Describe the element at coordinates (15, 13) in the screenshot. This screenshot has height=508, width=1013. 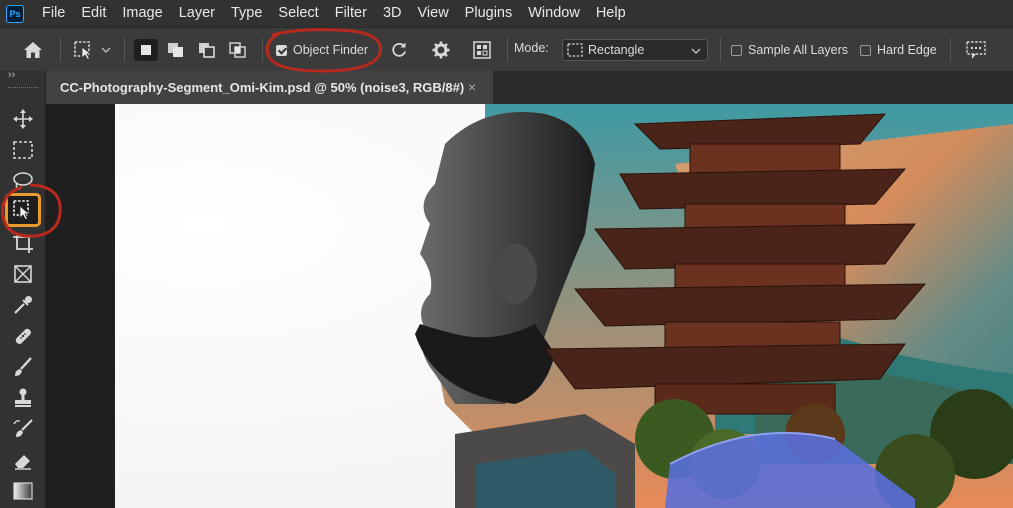
I see `photoshop-logo: Ps` at that location.